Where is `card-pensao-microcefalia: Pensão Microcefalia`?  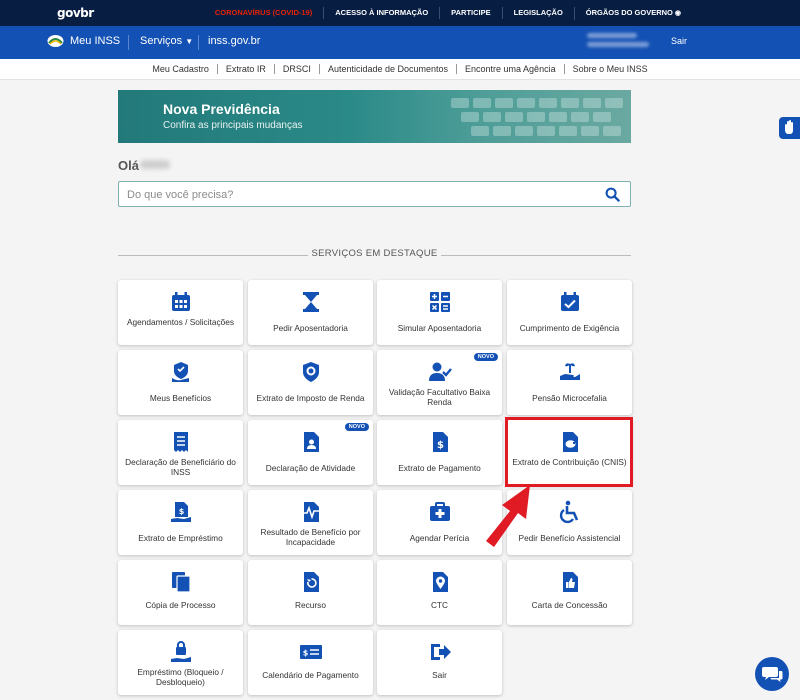
card-pensao-microcefalia: Pensão Microcefalia is located at coordinates (569, 382).